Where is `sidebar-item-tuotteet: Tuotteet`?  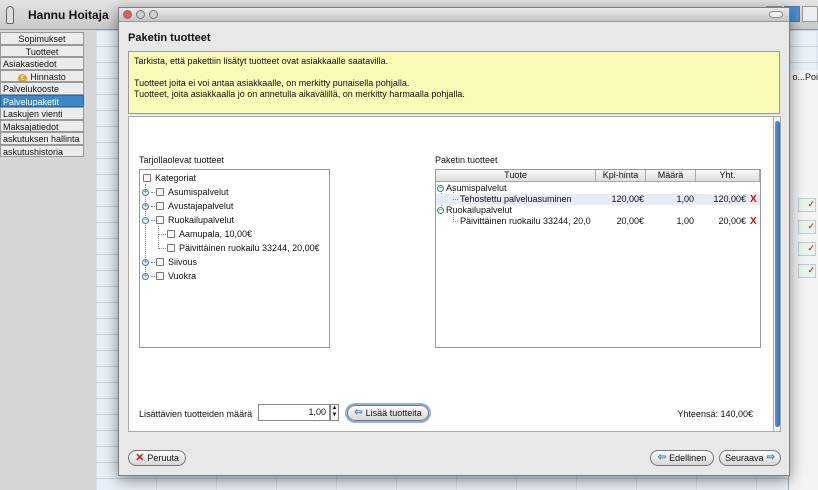 sidebar-item-tuotteet: Tuotteet is located at coordinates (42, 50).